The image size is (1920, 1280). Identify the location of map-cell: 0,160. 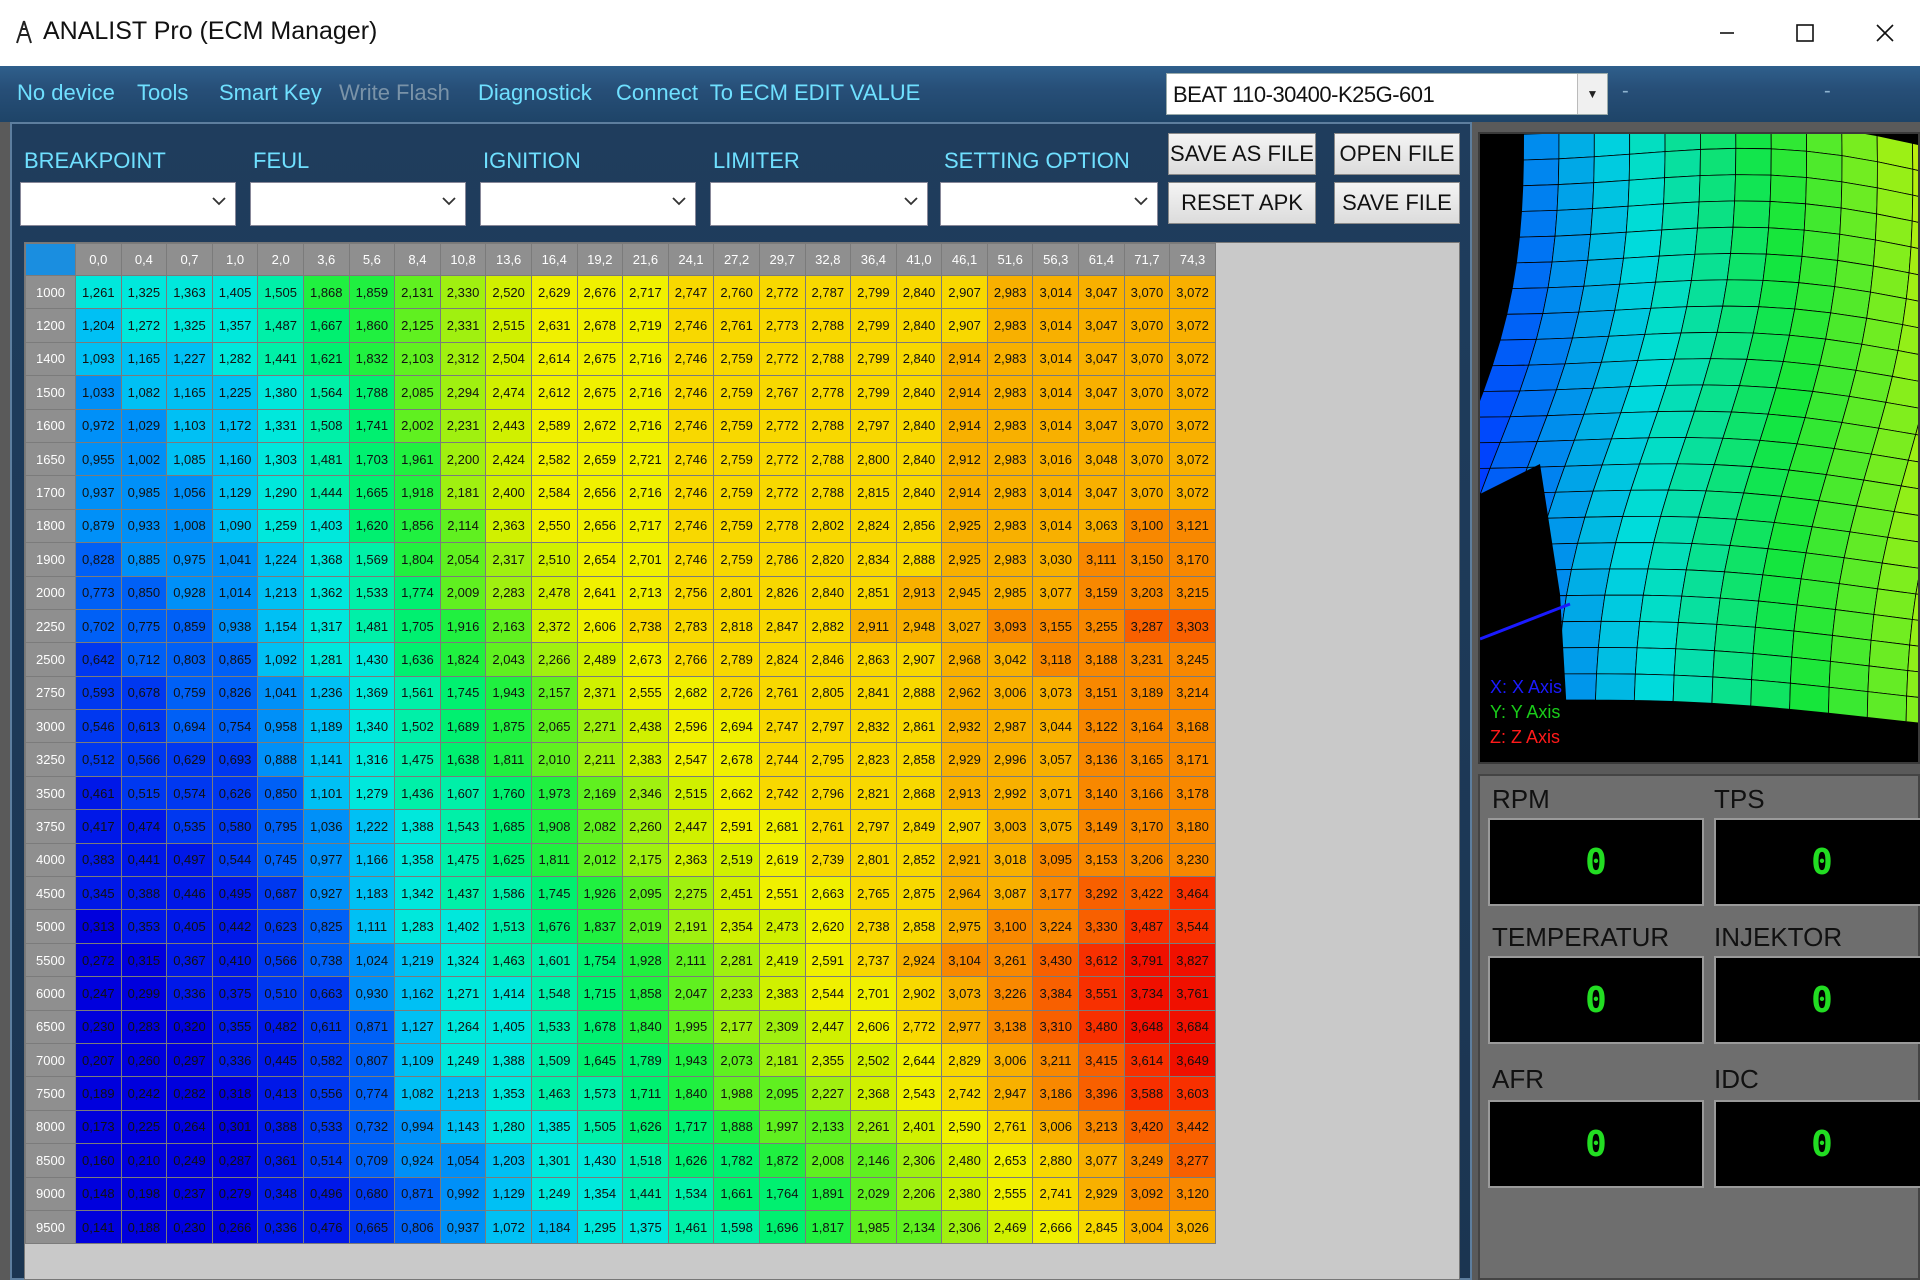
(98, 1160).